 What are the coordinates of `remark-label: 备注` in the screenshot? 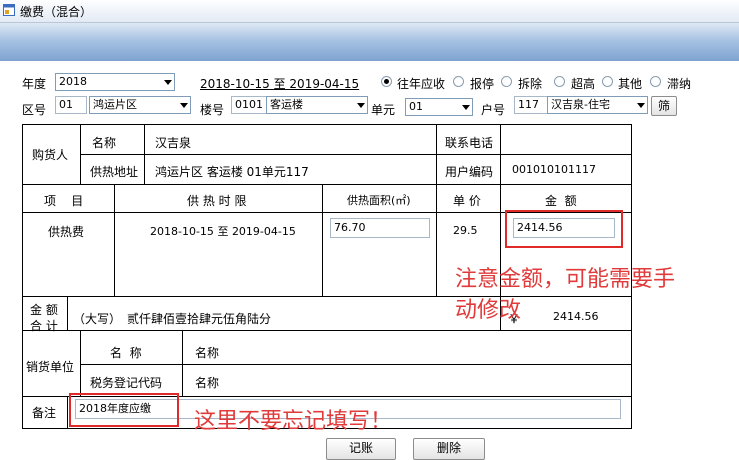 It's located at (44, 413).